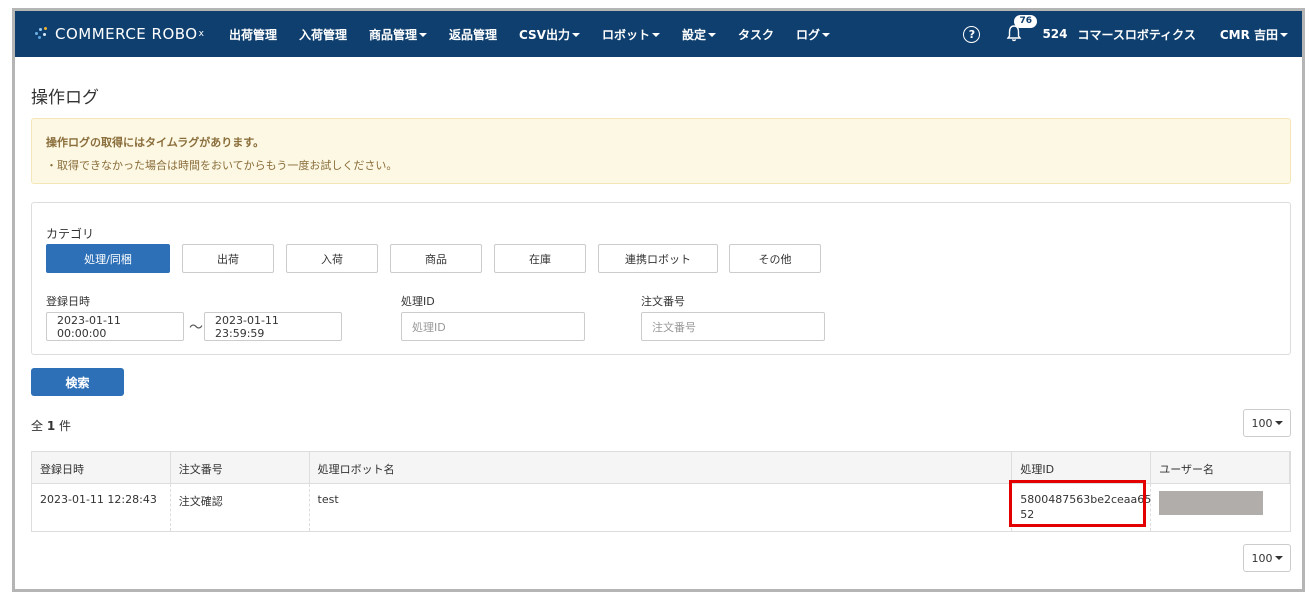 This screenshot has height=603, width=1312. What do you see at coordinates (658, 258) in the screenshot?
I see `category-button-linked-robot: 連携ロボット` at bounding box center [658, 258].